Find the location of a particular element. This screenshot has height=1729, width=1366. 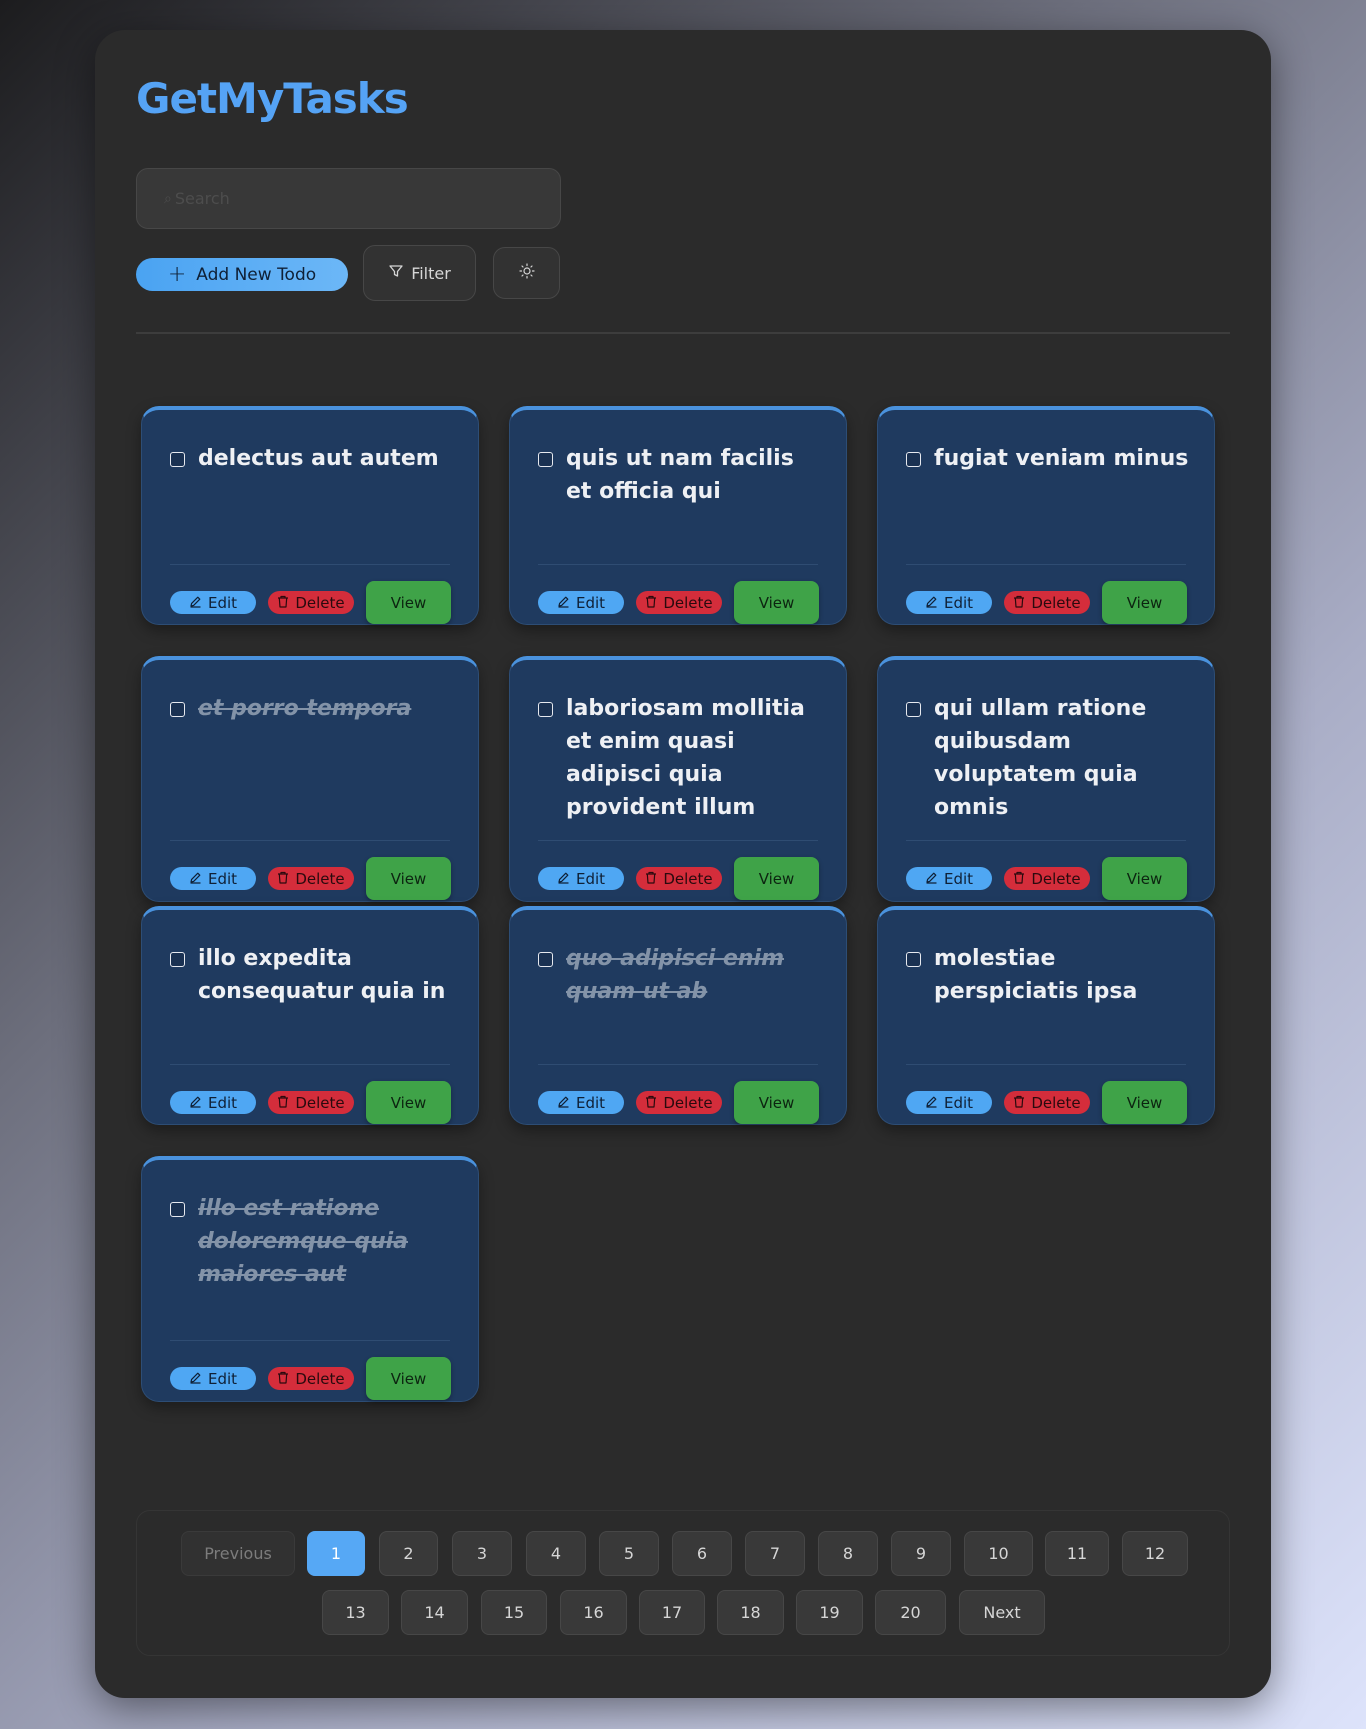

page-button-18: 18 is located at coordinates (750, 1612).